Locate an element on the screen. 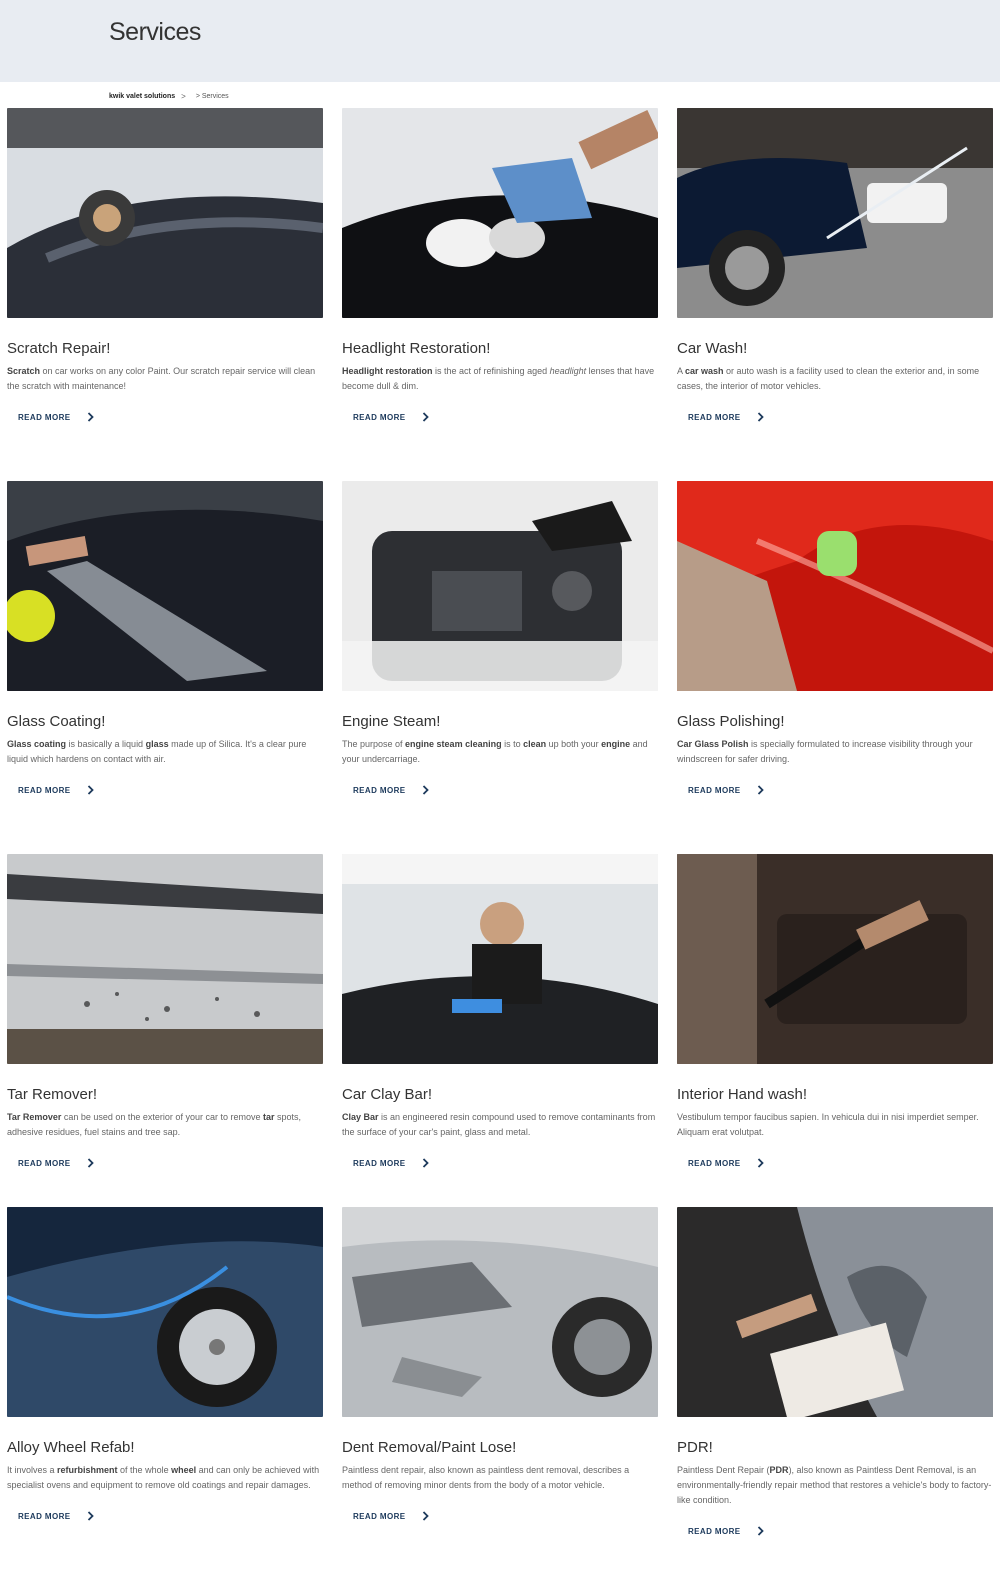 The height and width of the screenshot is (1569, 1000). car-polishing-photo is located at coordinates (165, 213).